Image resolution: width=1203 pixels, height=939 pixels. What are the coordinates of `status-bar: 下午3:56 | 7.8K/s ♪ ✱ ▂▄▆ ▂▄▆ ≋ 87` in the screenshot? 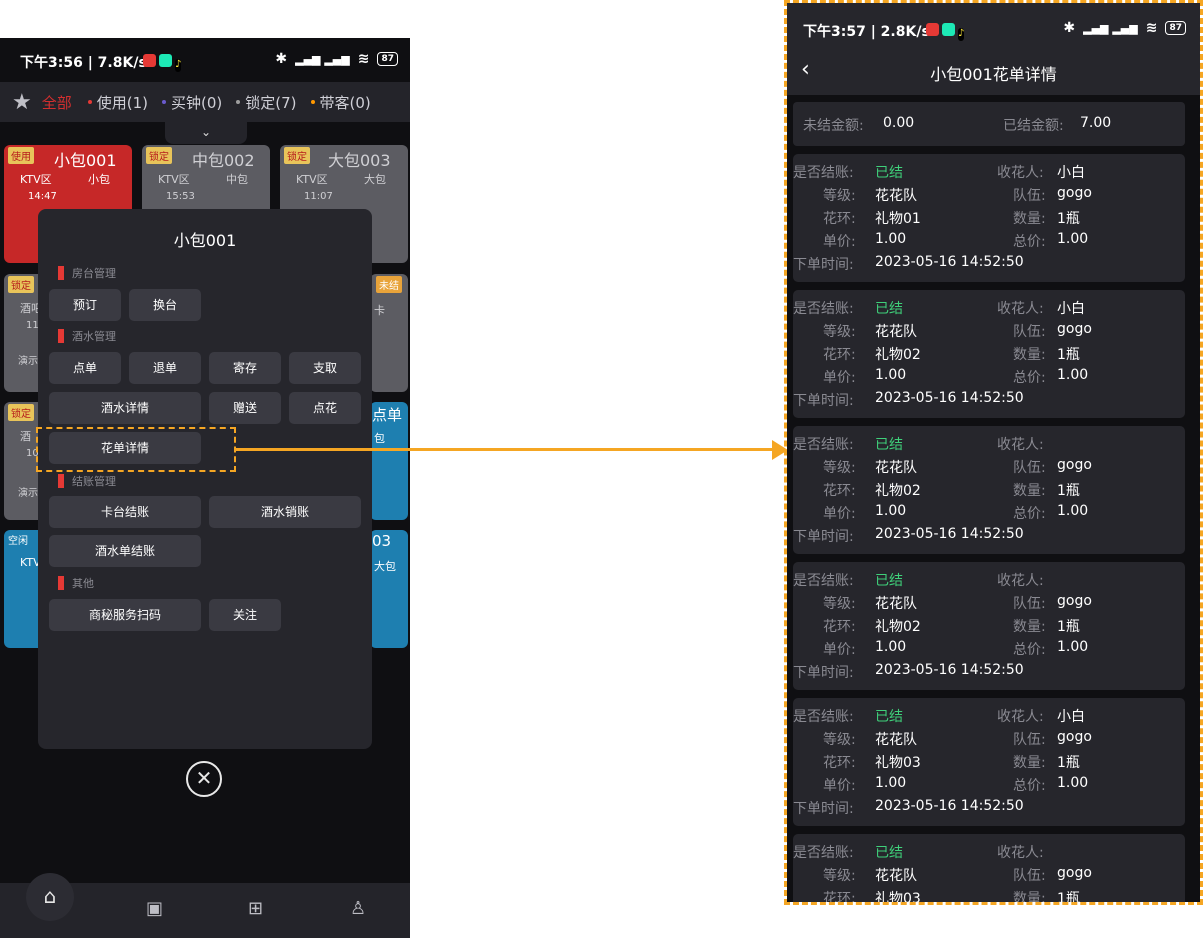 It's located at (205, 60).